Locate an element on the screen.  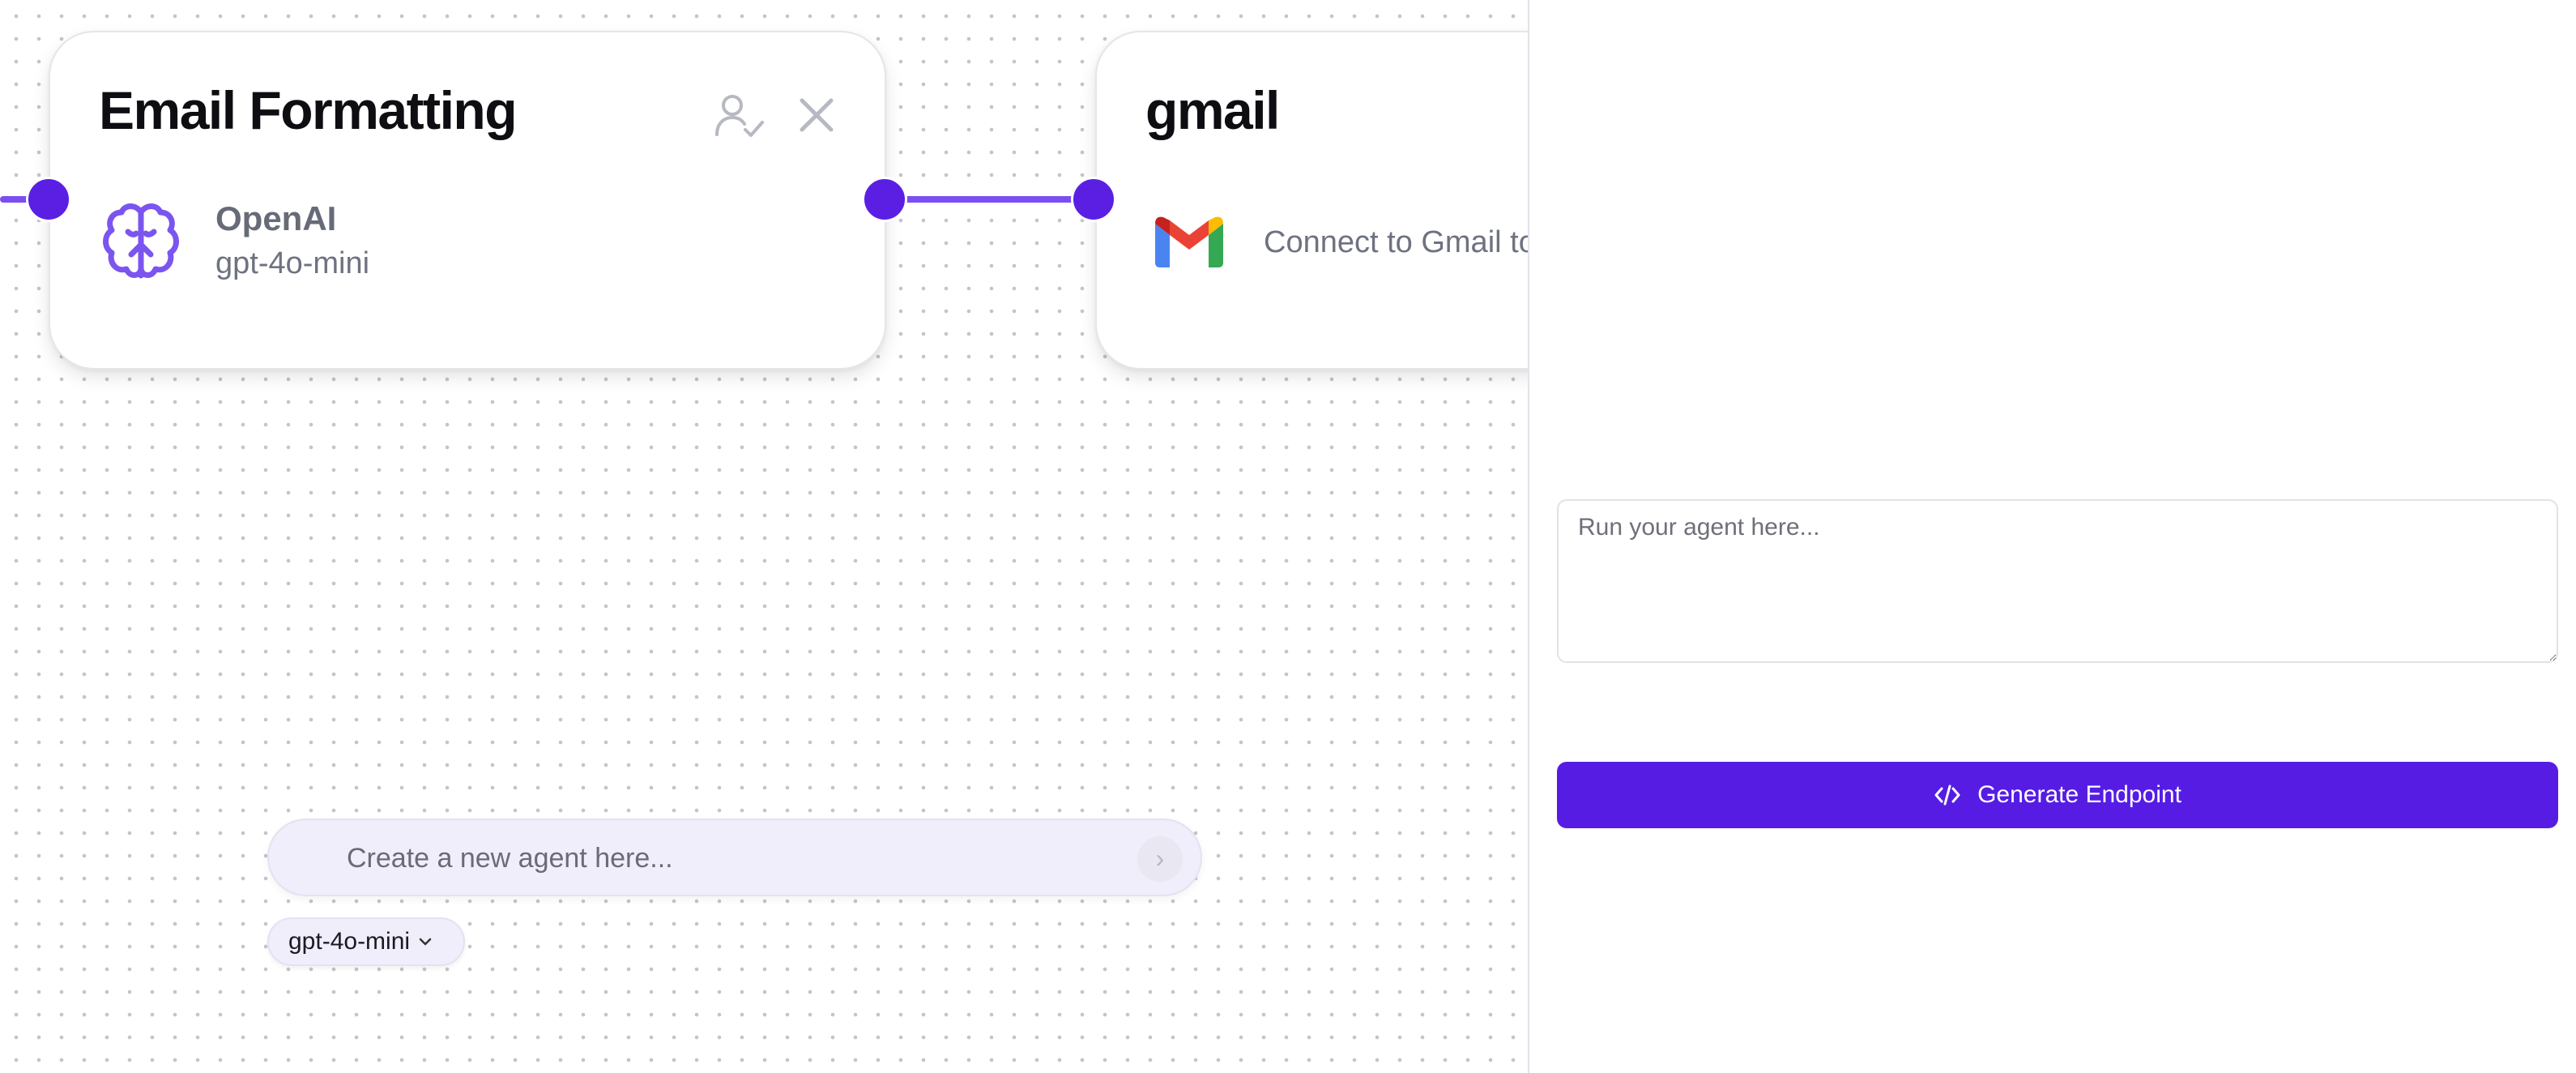
email-node-input-handle is located at coordinates (48, 199).